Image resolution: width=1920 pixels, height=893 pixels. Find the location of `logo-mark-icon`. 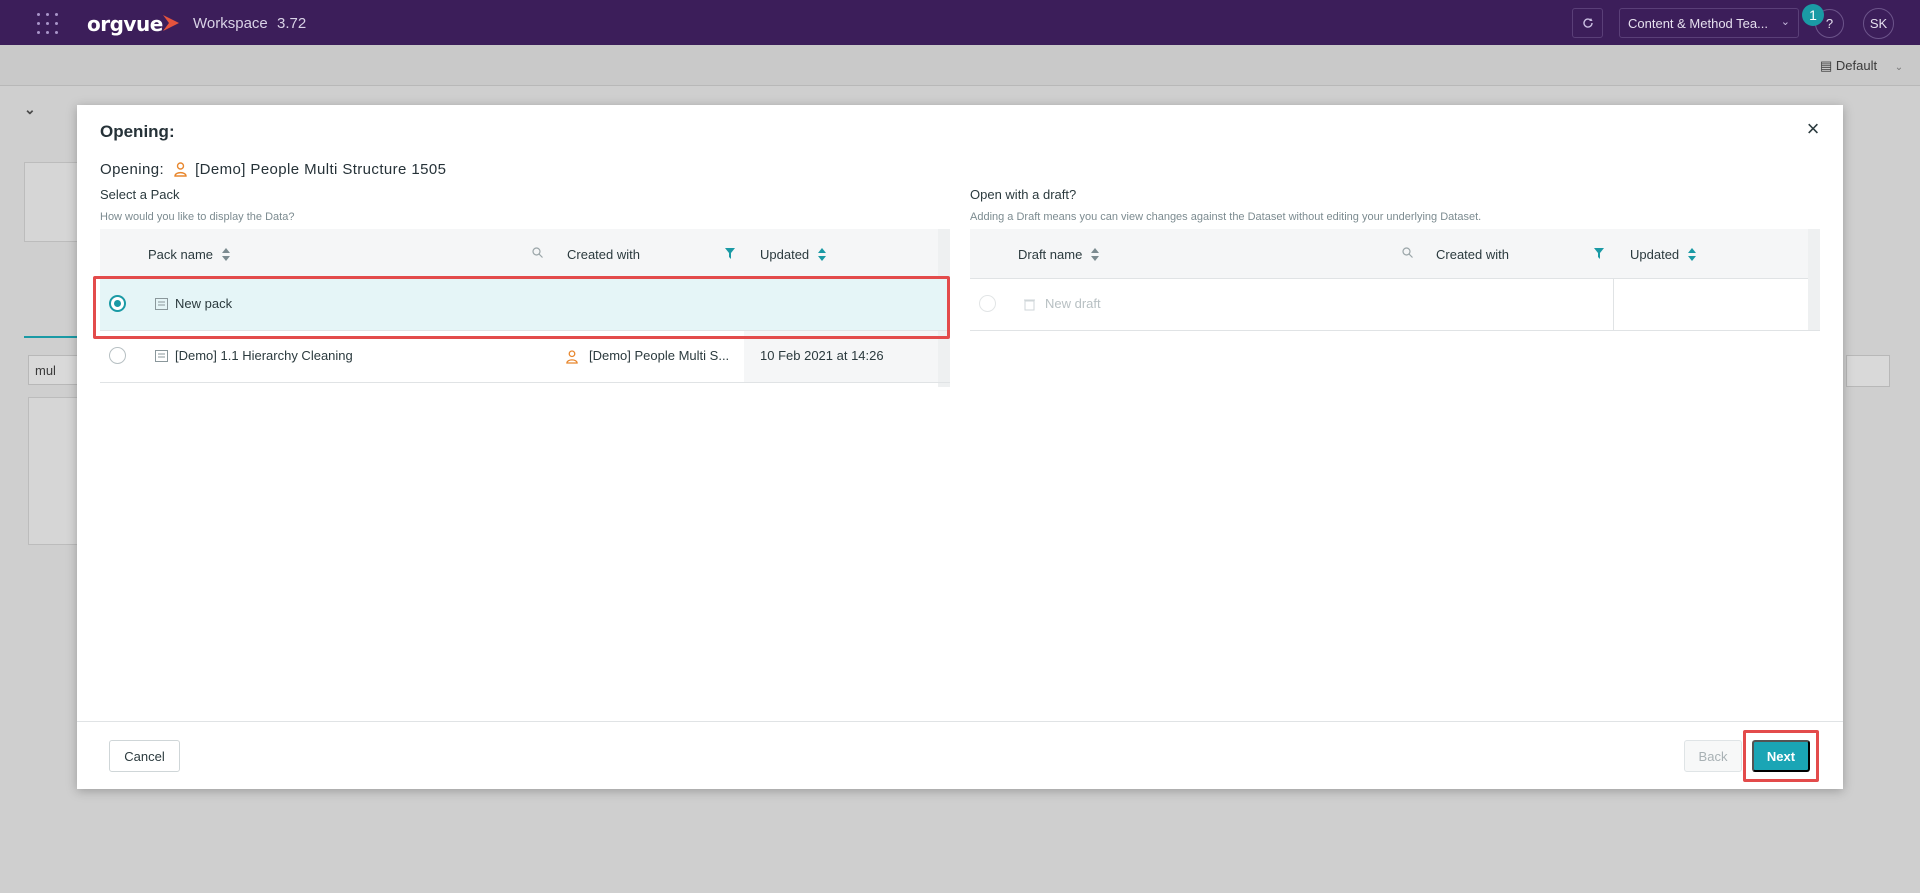

logo-mark-icon is located at coordinates (171, 23).